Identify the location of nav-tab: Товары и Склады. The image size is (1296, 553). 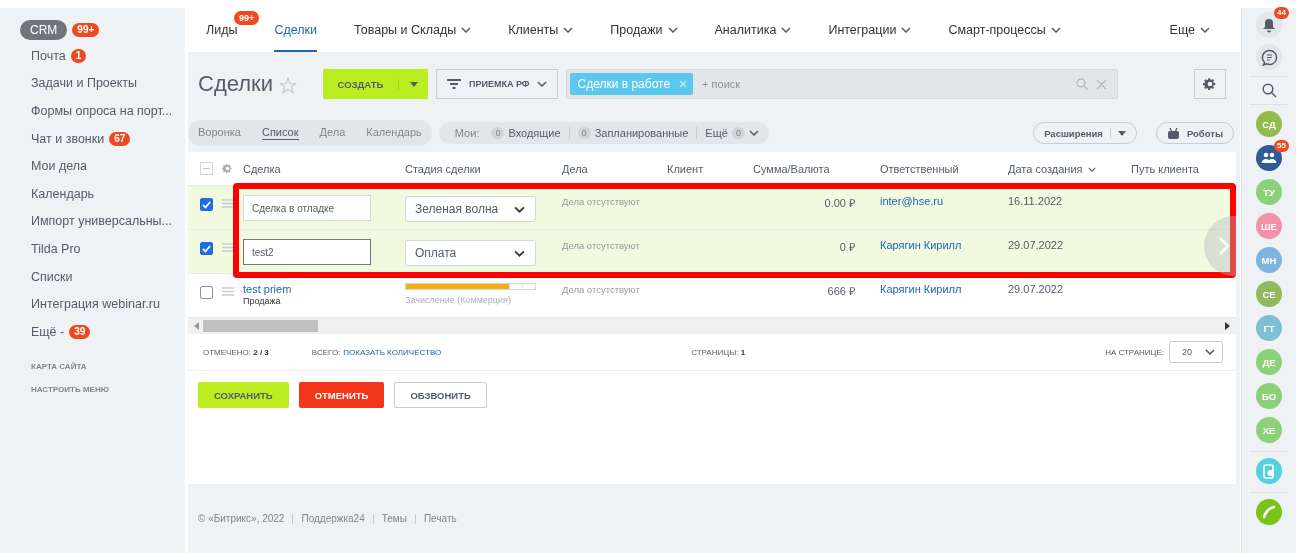
(413, 30).